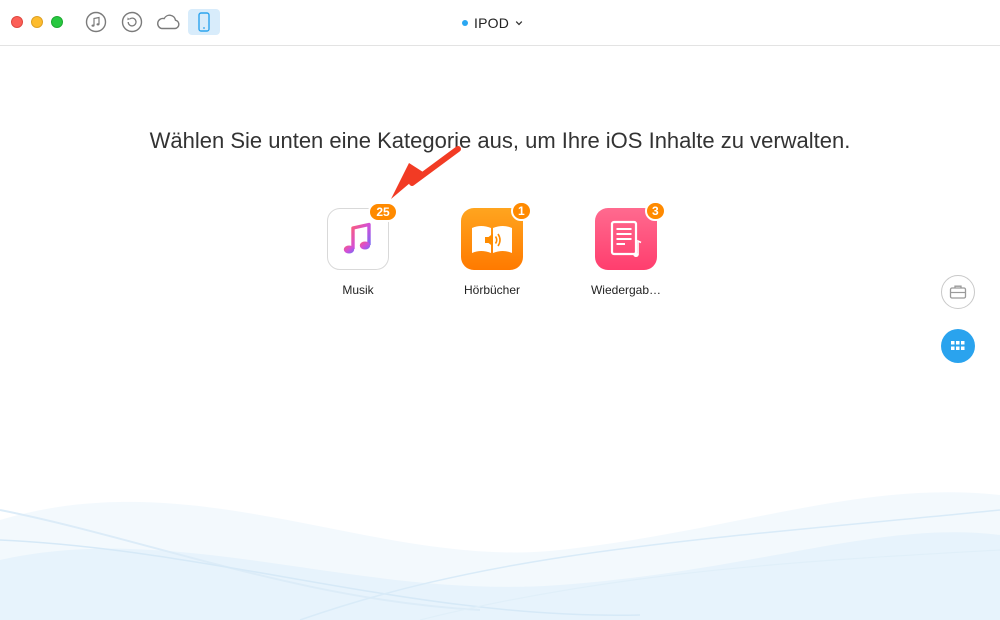 Image resolution: width=1000 pixels, height=620 pixels. I want to click on apps-grid-button, so click(958, 346).